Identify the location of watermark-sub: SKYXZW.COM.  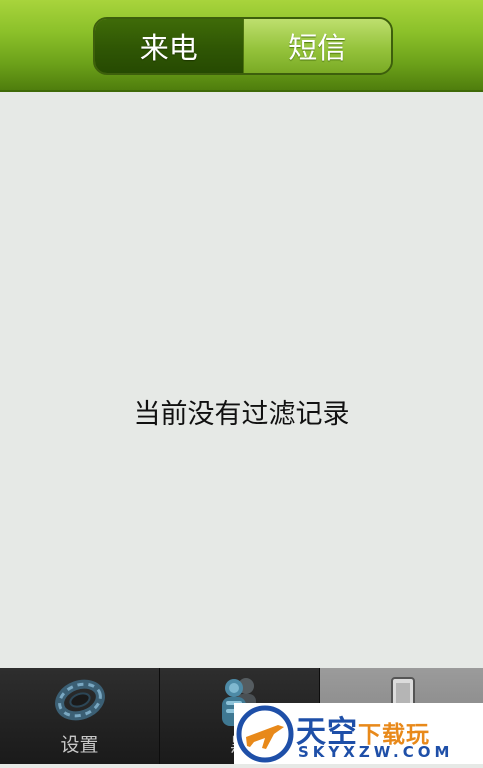
(376, 752).